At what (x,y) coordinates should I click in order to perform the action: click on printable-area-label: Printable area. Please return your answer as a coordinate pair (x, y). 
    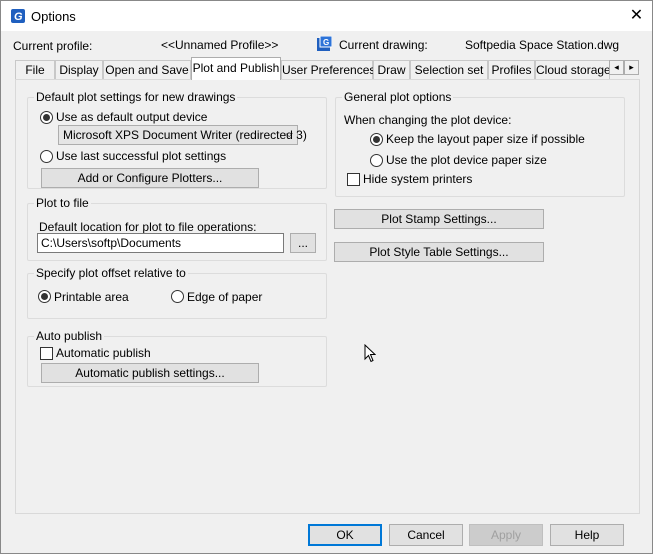
    Looking at the image, I should click on (91, 297).